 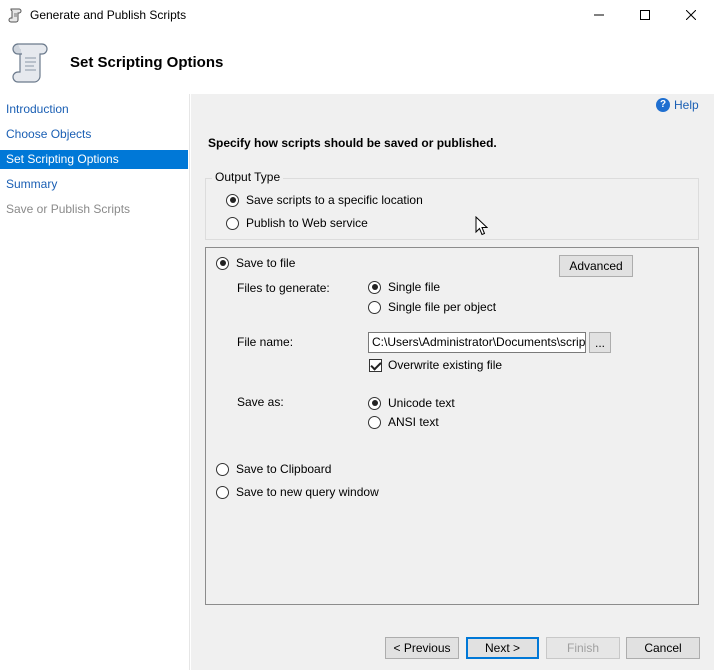 I want to click on minimize-icon, so click(x=599, y=15).